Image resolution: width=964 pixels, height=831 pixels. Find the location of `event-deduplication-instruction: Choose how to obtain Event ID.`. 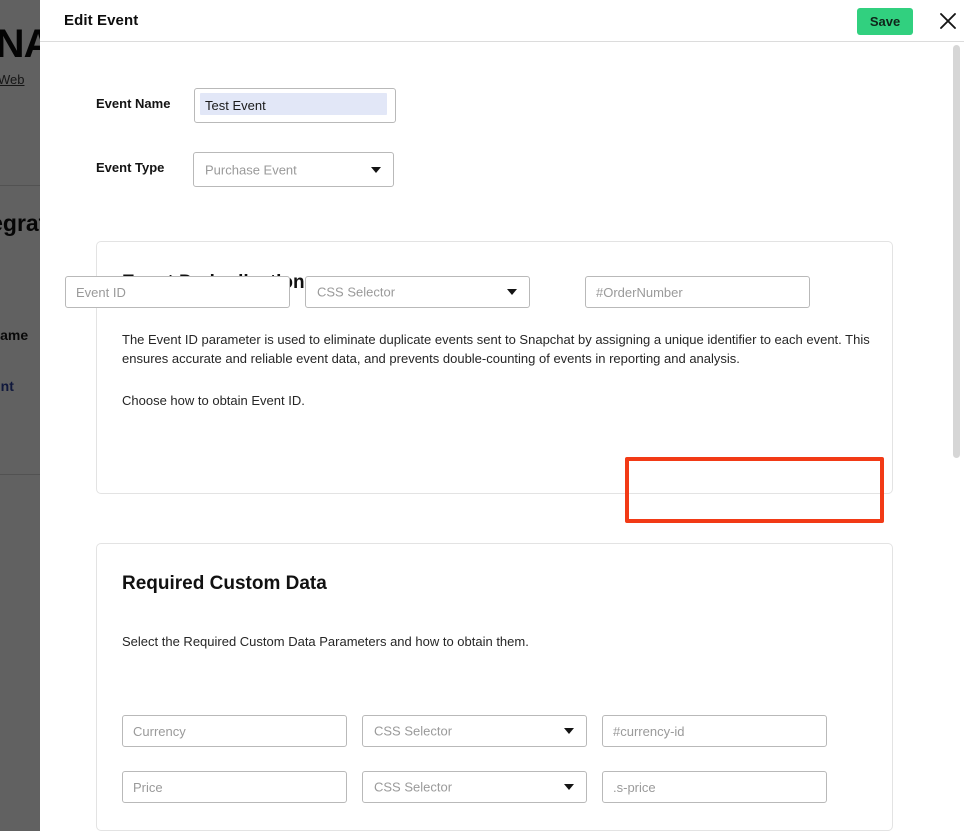

event-deduplication-instruction: Choose how to obtain Event ID. is located at coordinates (213, 400).